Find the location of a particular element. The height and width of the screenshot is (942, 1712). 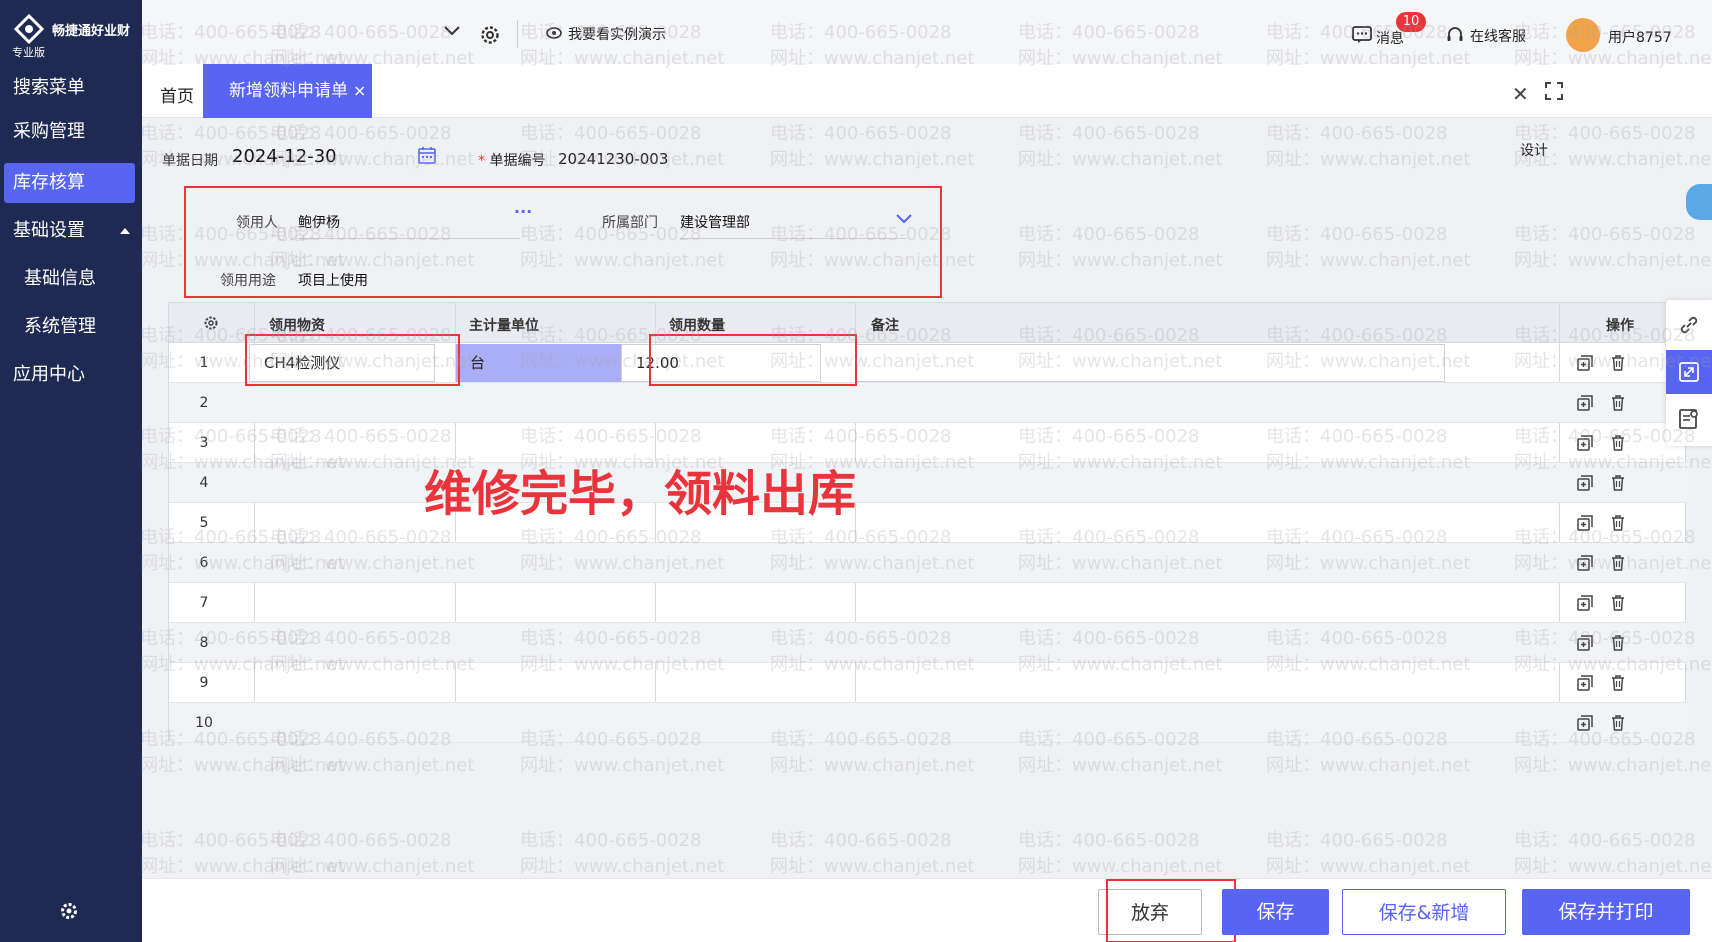

close-icon: × is located at coordinates (359, 91).